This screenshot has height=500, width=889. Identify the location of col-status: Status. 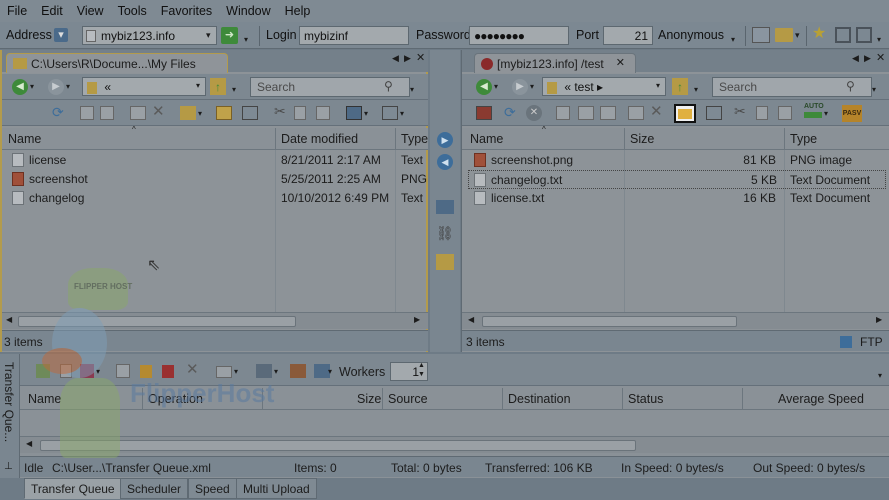
(645, 399).